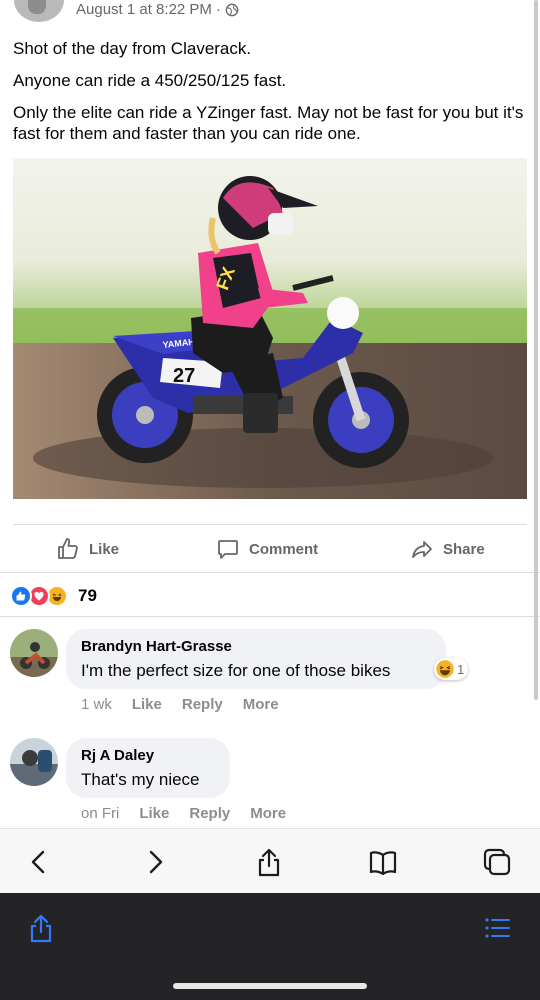 This screenshot has width=540, height=1000. What do you see at coordinates (140, 779) in the screenshot?
I see `comment-text: That's my niece` at bounding box center [140, 779].